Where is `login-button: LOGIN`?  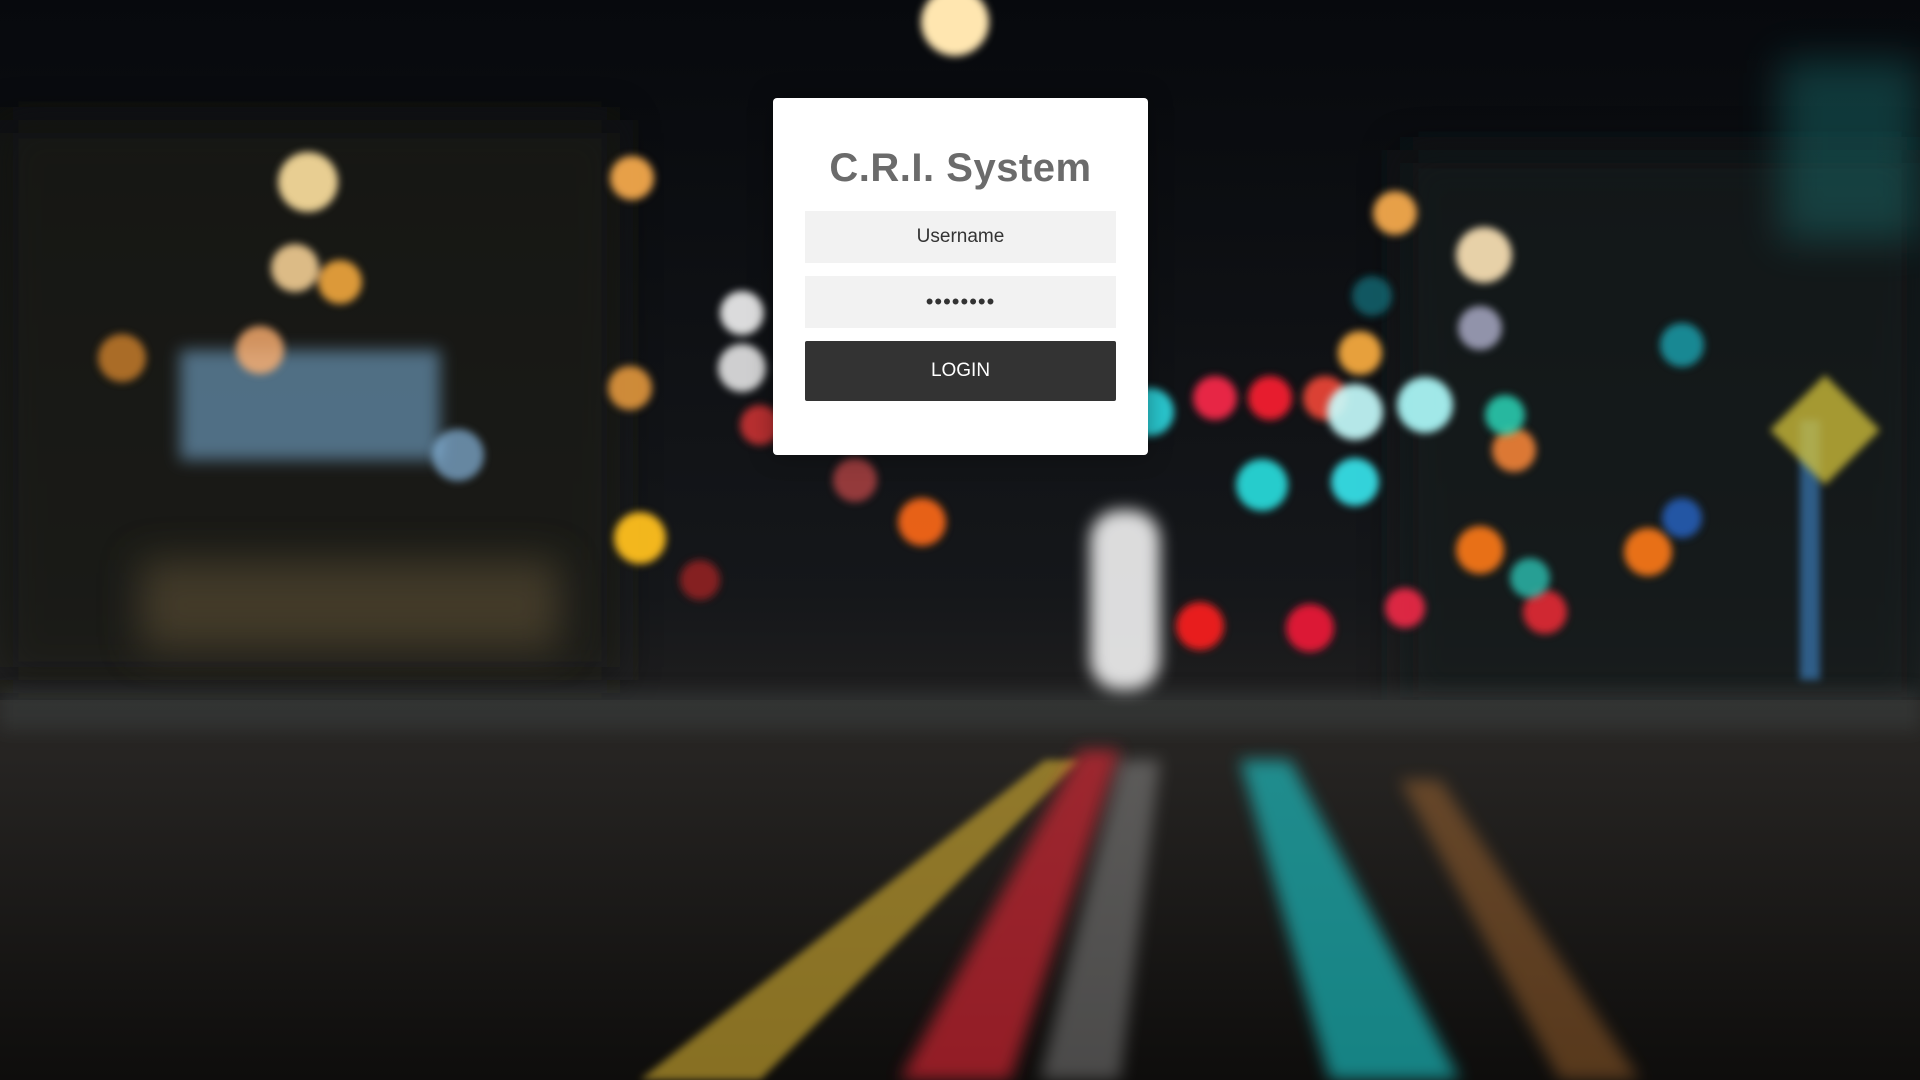 login-button: LOGIN is located at coordinates (960, 371).